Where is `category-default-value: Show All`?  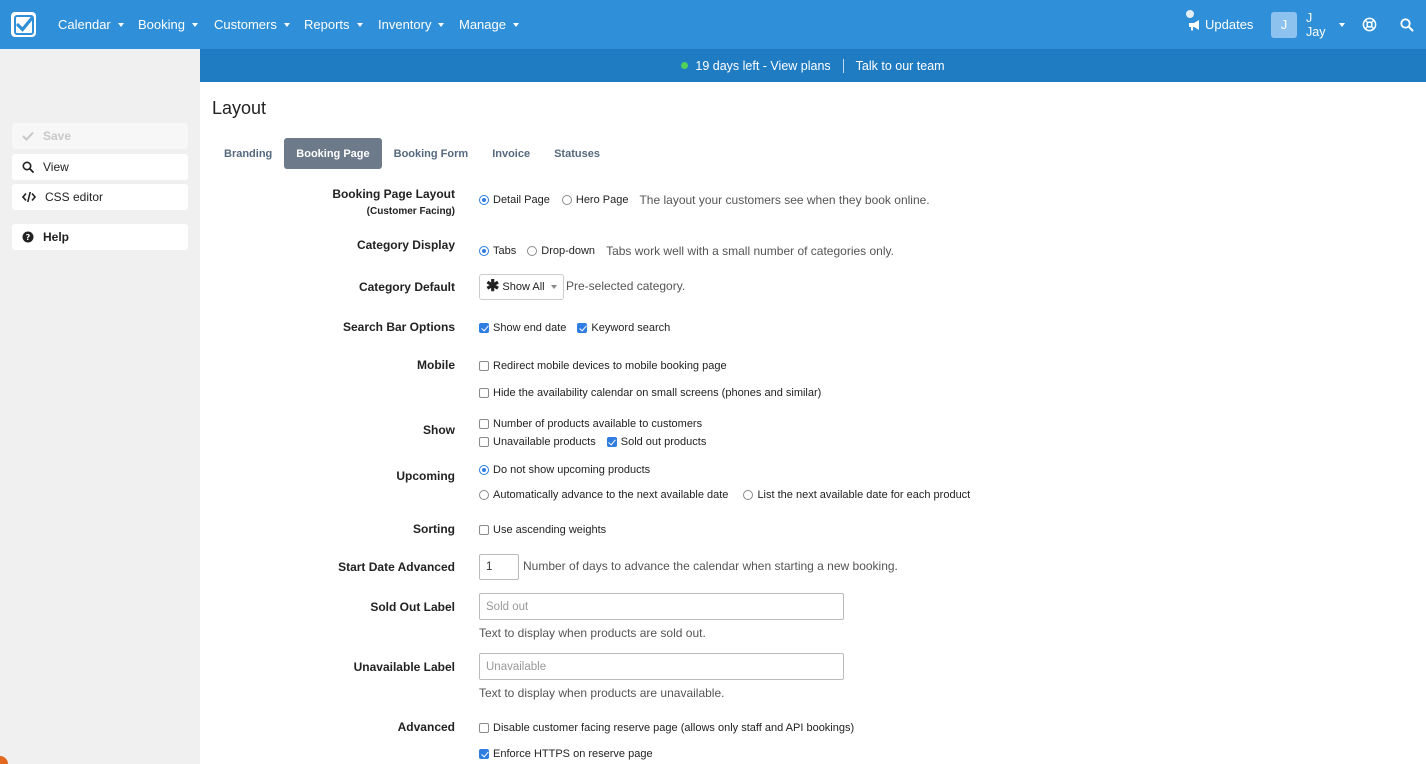
category-default-value: Show All is located at coordinates (523, 287).